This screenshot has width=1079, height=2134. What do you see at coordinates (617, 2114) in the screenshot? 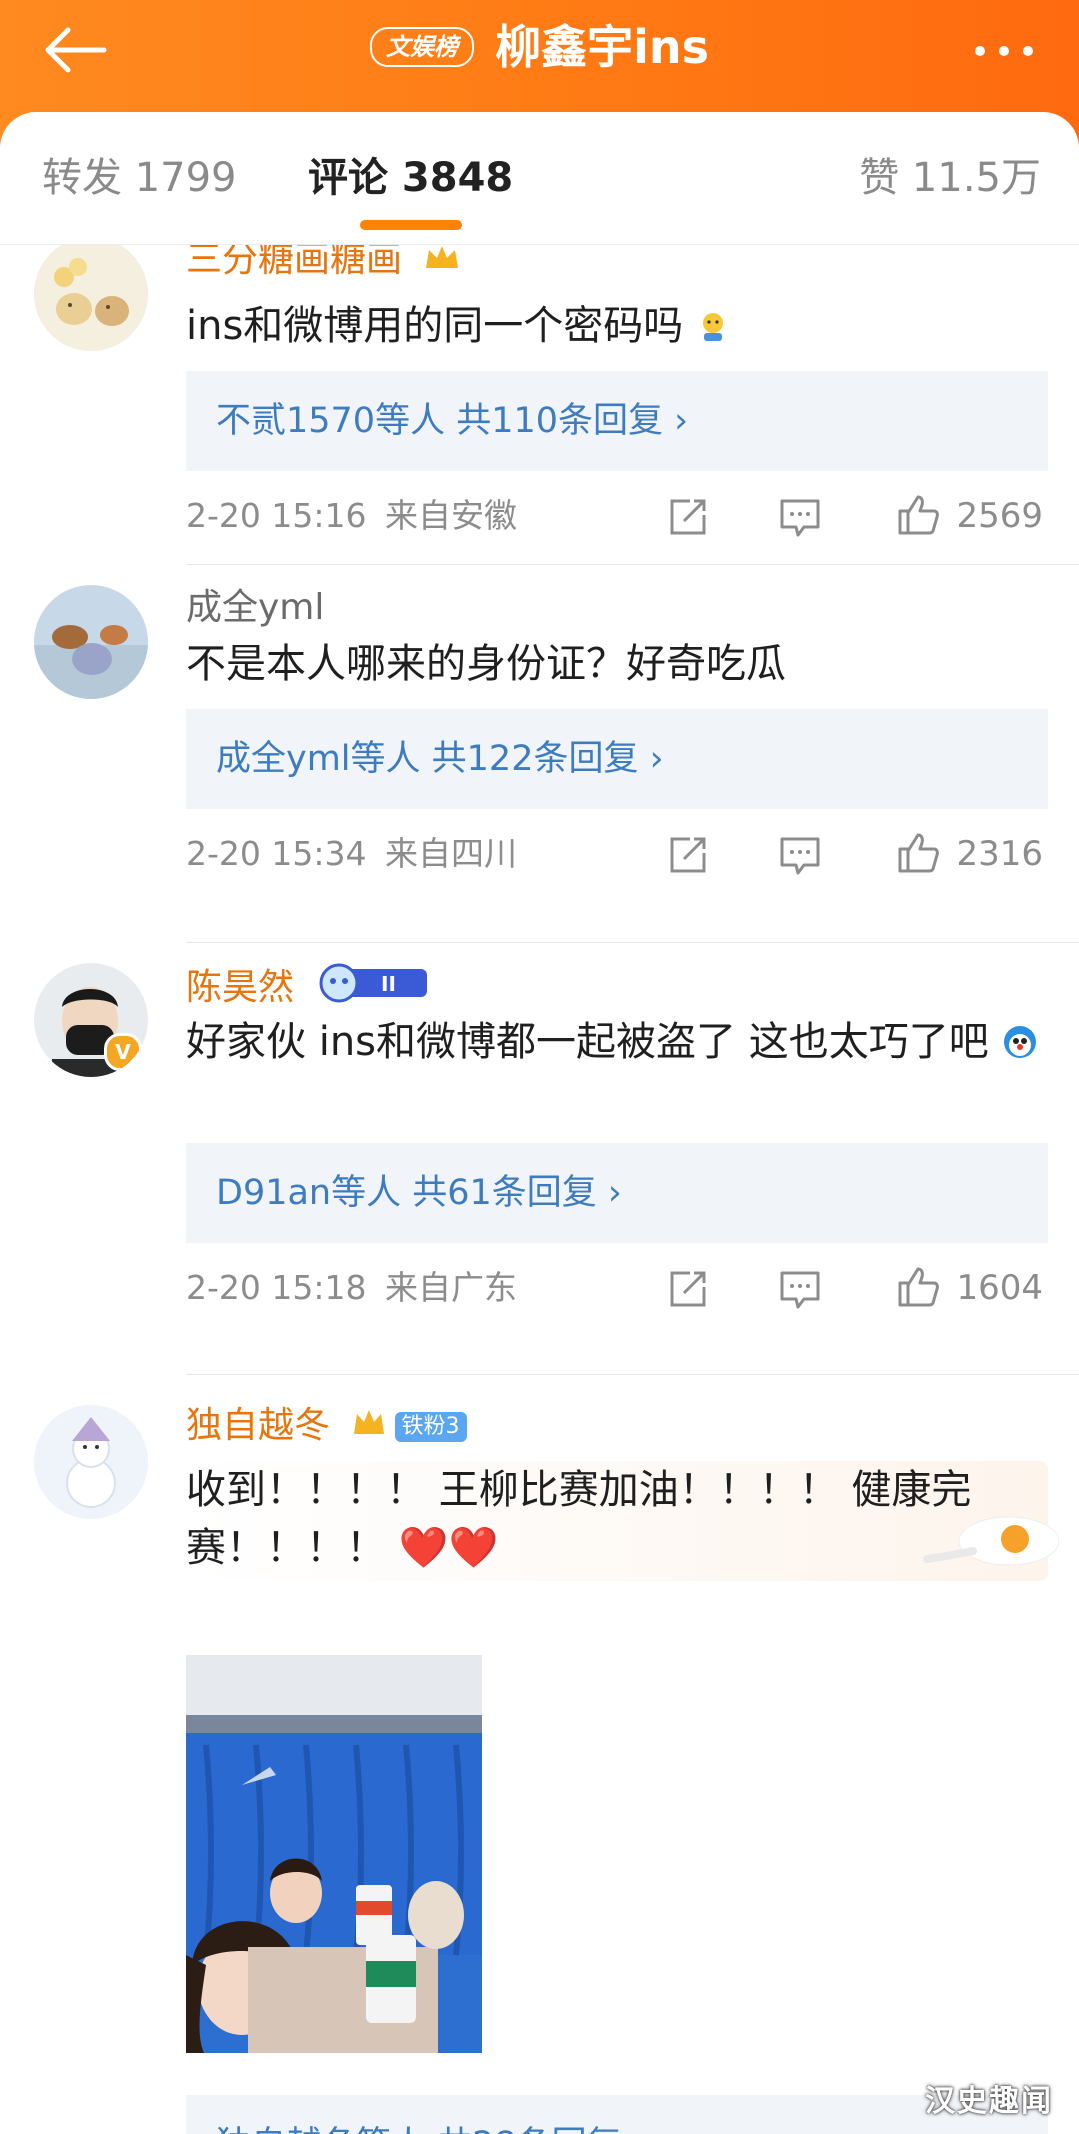
I see `reply-summary: 独自越冬等人 共28条回复 ›` at bounding box center [617, 2114].